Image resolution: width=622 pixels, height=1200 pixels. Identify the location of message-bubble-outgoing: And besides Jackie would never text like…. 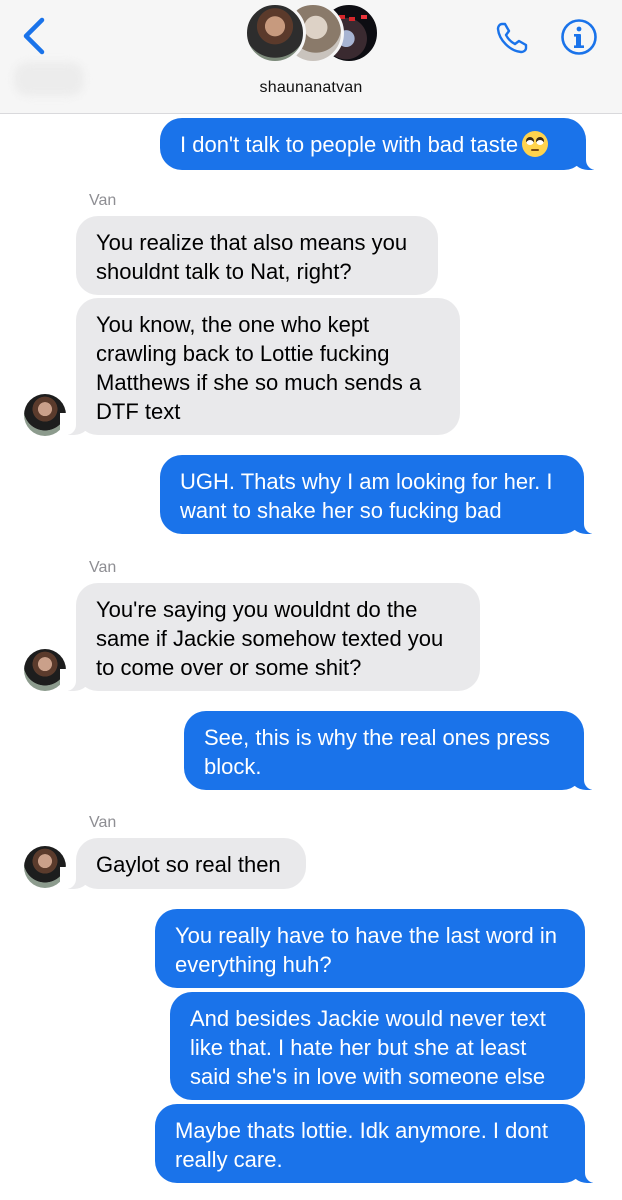
(377, 1046).